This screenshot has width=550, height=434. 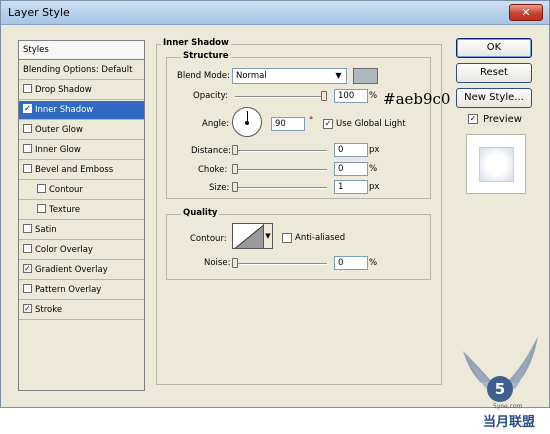 I want to click on choke-unit: %, so click(x=373, y=169).